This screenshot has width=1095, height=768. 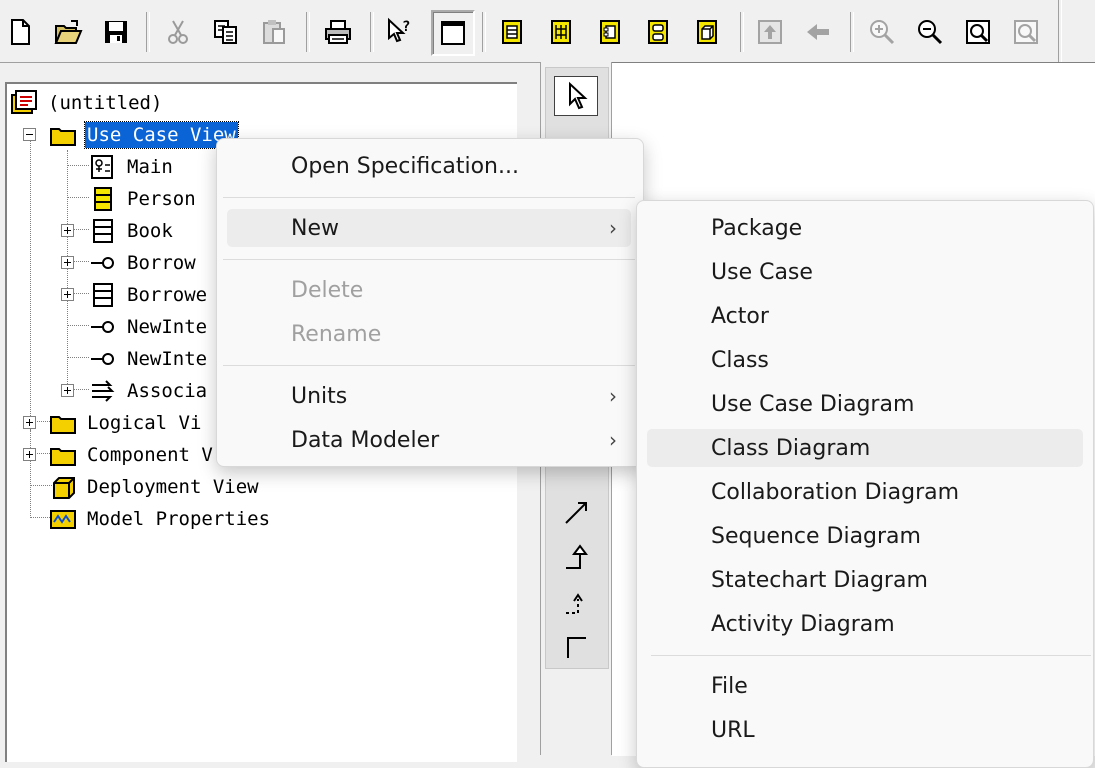 What do you see at coordinates (116, 32) in the screenshot?
I see `save-icon` at bounding box center [116, 32].